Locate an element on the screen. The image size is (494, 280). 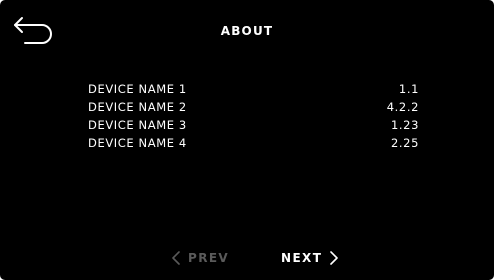
prev-button: PREV is located at coordinates (200, 258).